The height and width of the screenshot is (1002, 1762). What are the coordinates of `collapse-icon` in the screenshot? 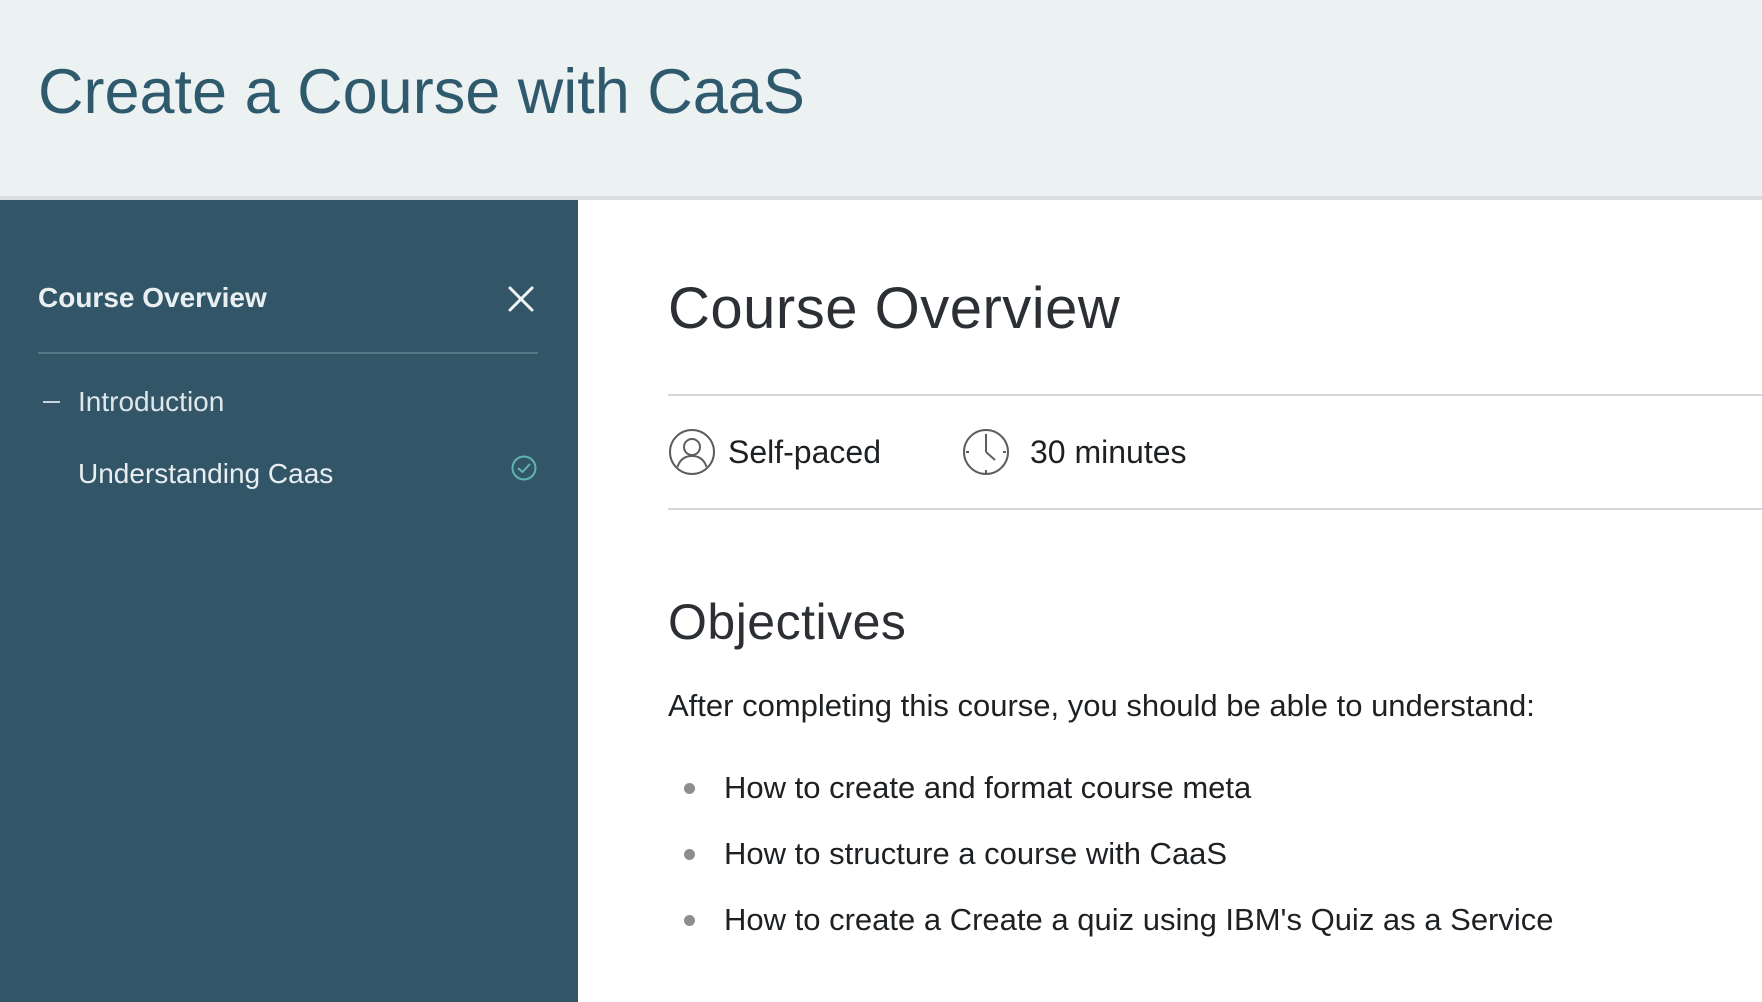 It's located at (51, 402).